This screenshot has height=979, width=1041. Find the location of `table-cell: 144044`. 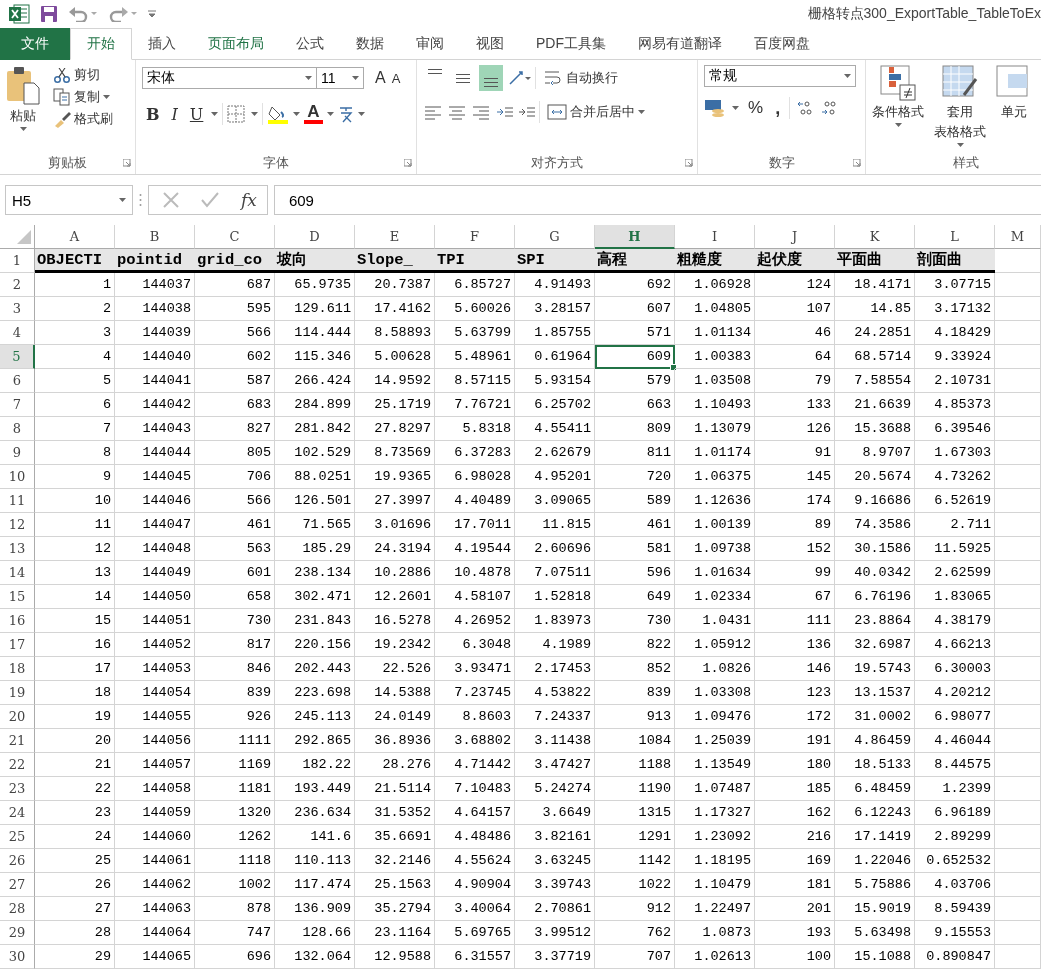

table-cell: 144044 is located at coordinates (155, 453).